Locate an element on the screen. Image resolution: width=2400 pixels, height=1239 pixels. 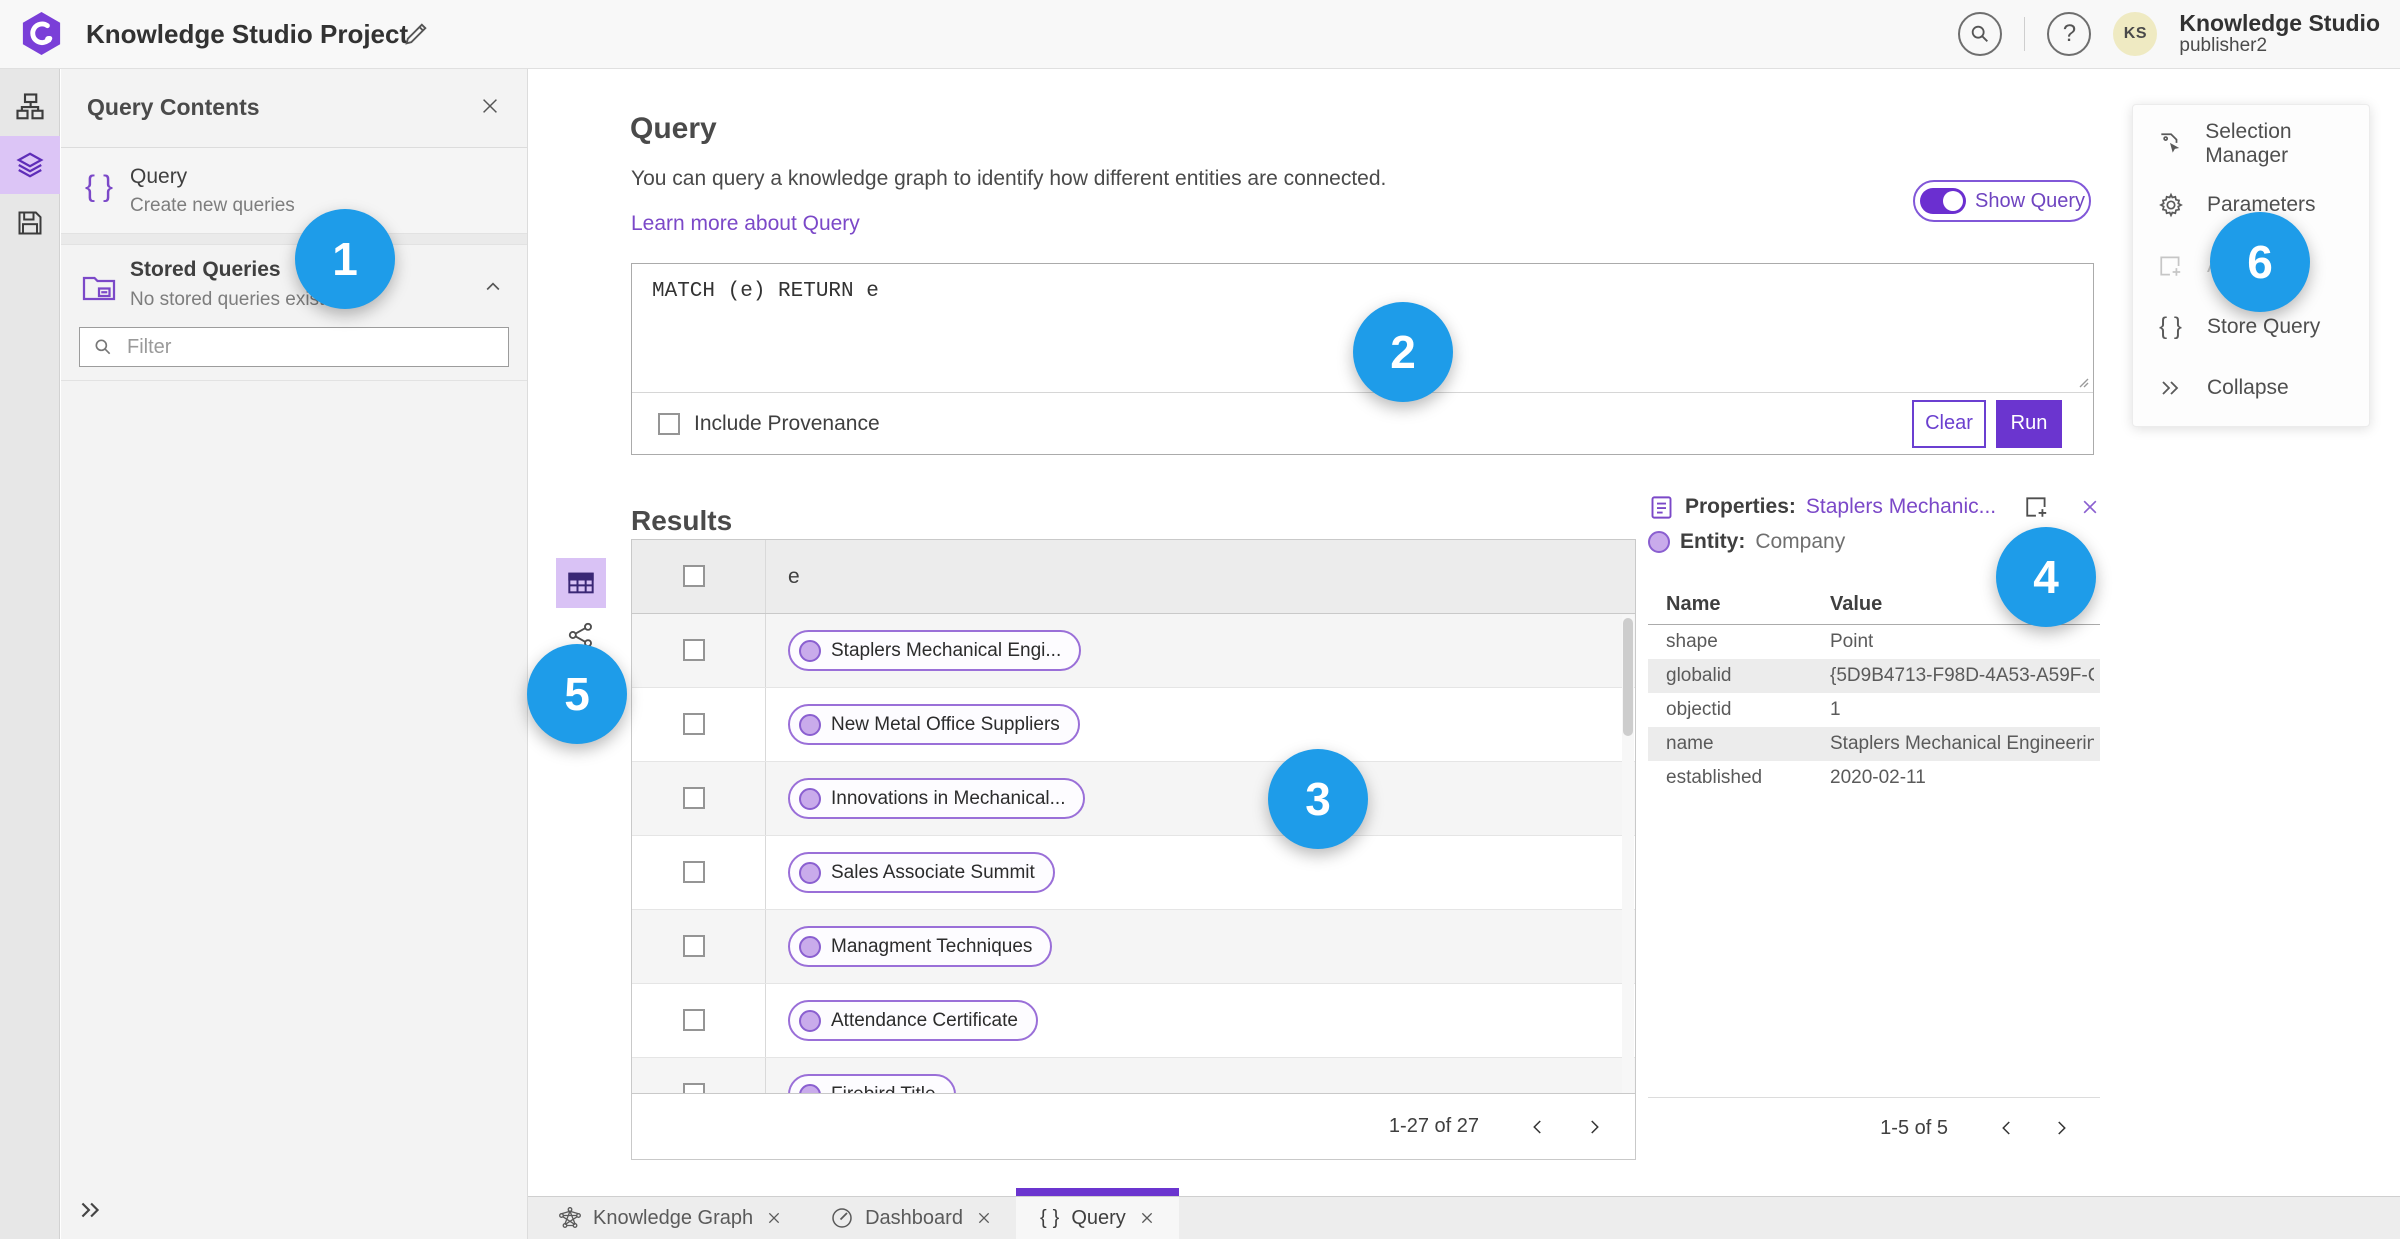
rail-item-save is located at coordinates (30, 223).